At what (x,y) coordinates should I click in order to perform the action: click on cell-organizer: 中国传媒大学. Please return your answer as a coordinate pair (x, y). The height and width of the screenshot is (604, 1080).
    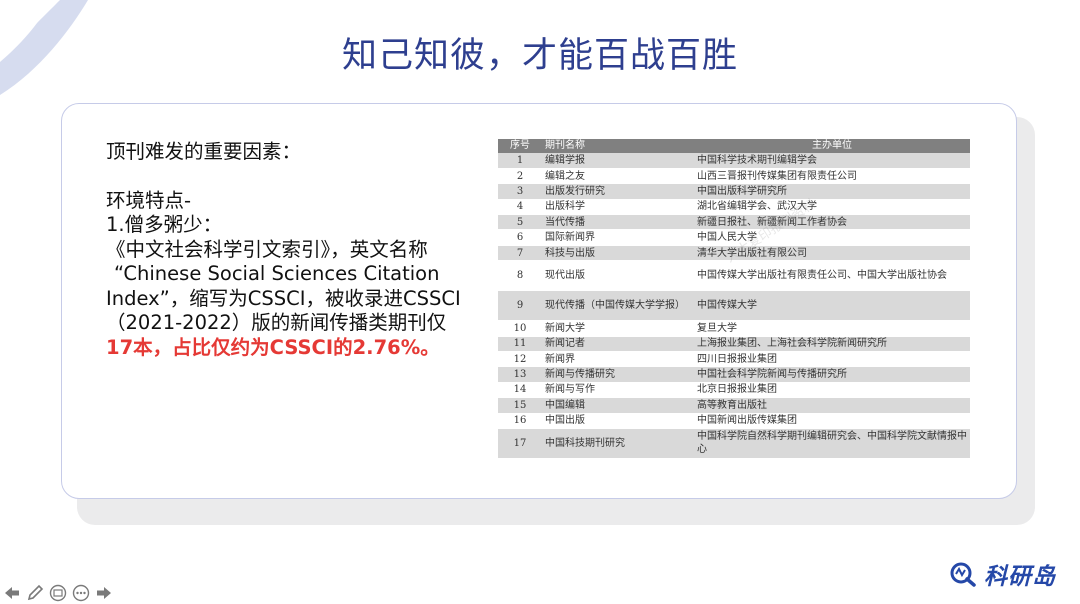
    Looking at the image, I should click on (832, 306).